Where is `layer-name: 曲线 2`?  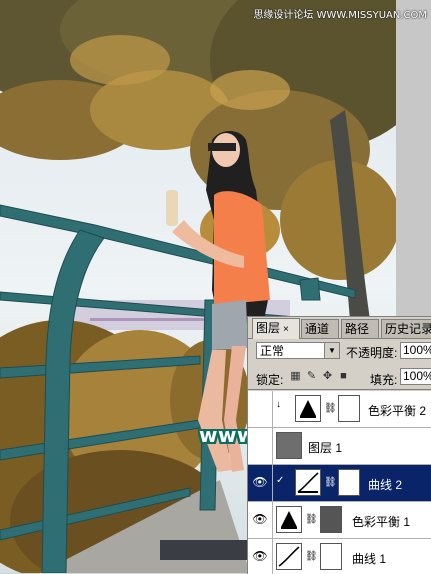 layer-name: 曲线 2 is located at coordinates (385, 484).